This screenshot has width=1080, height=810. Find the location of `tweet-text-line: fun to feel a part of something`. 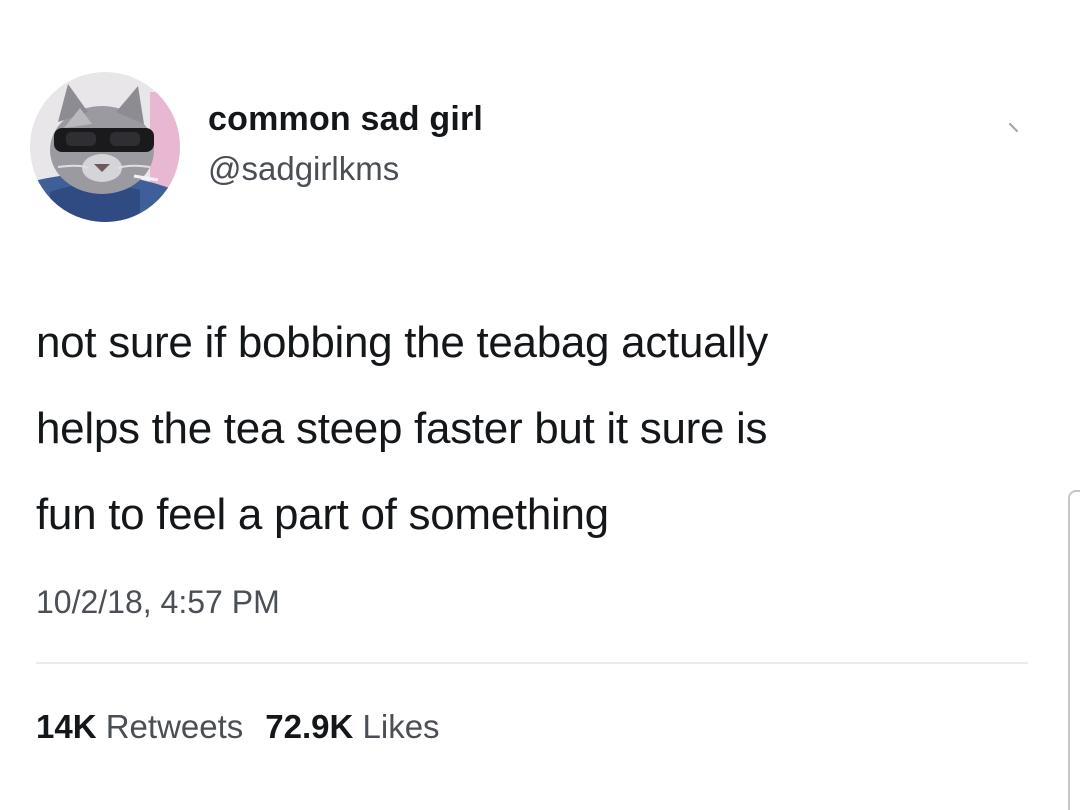

tweet-text-line: fun to feel a part of something is located at coordinates (322, 514).